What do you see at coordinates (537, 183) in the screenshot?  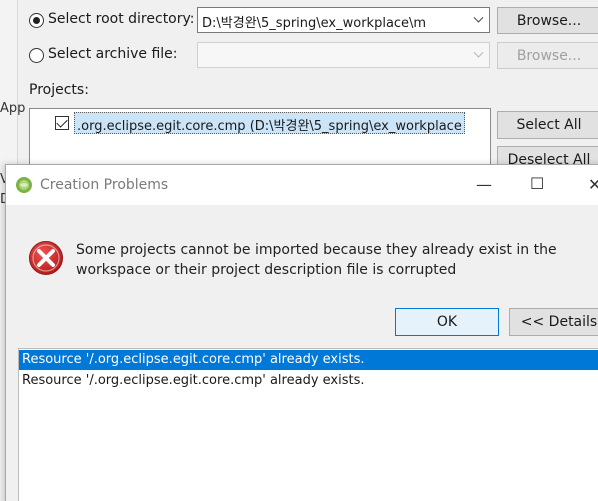 I see `maximize-button: ☐` at bounding box center [537, 183].